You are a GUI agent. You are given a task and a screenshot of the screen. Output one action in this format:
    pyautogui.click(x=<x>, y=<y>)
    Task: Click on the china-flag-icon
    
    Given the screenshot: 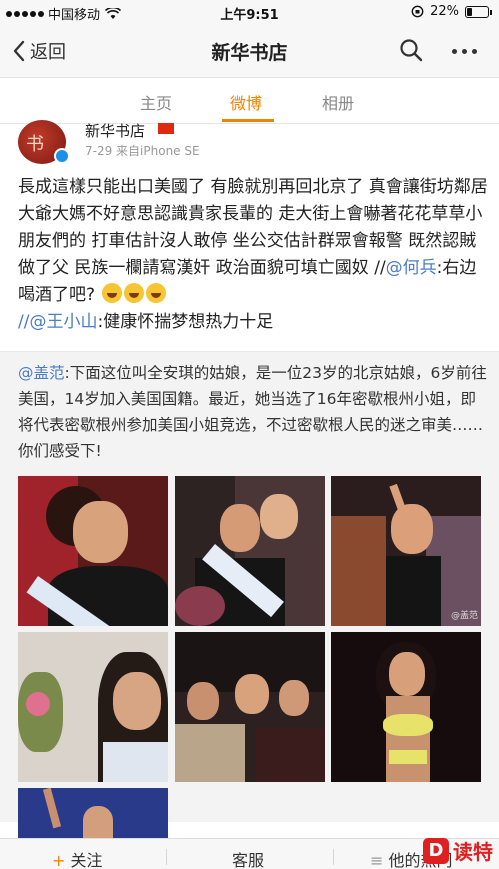 What is the action you would take?
    pyautogui.click(x=166, y=128)
    